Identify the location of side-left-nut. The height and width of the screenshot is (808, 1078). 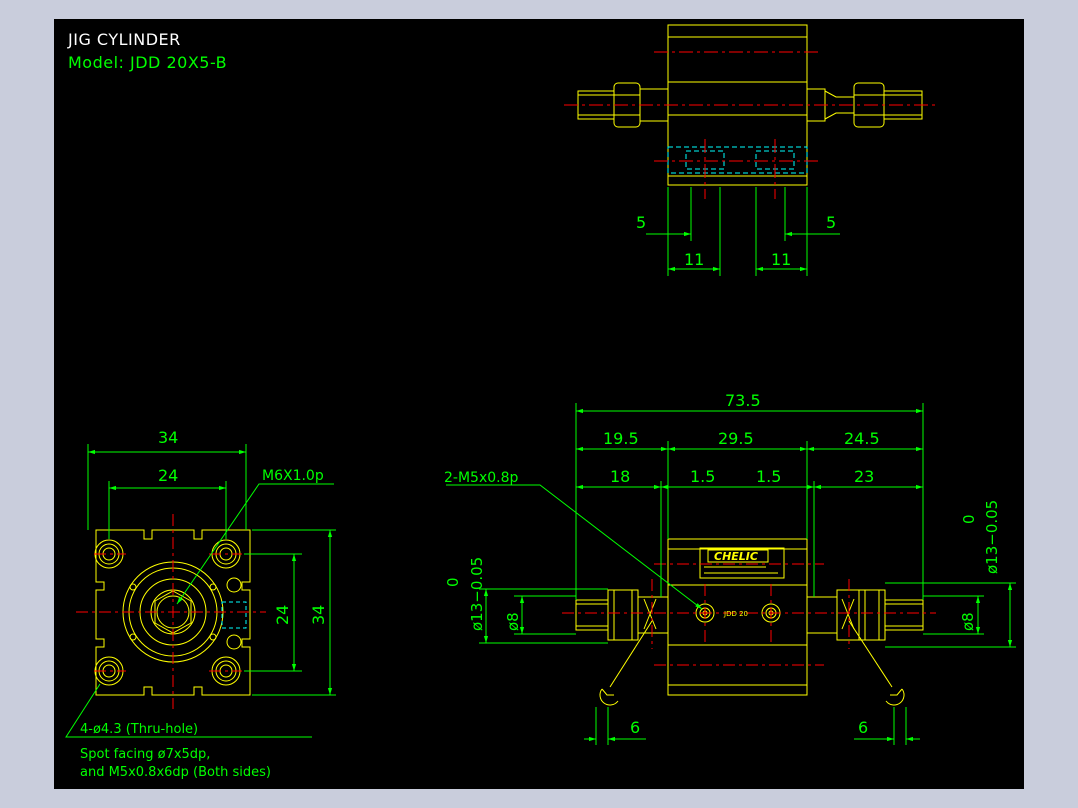
(623, 615).